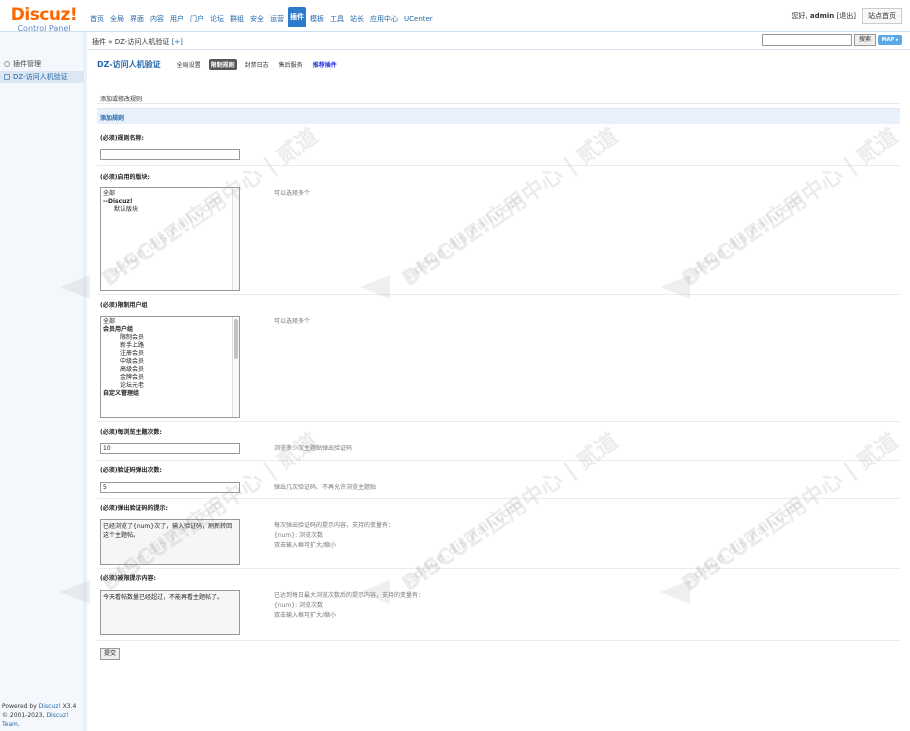 The width and height of the screenshot is (910, 731). I want to click on search-input, so click(807, 40).